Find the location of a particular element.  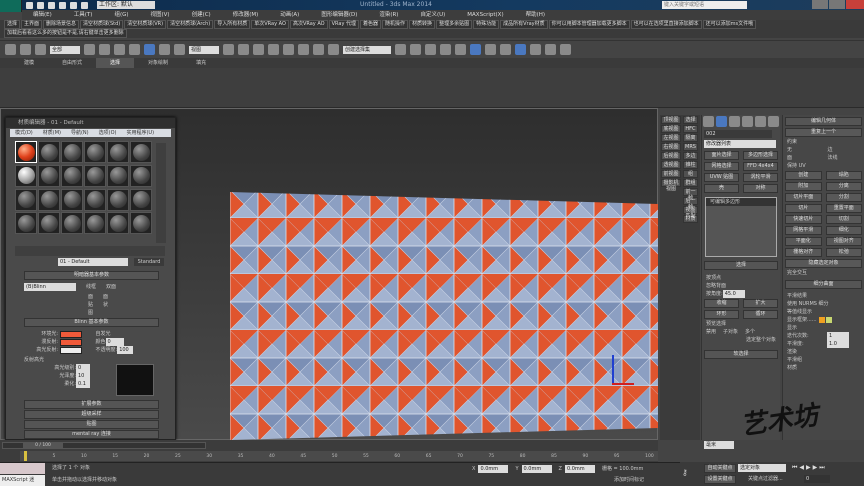

angle-input: 45.0 is located at coordinates (733, 294).